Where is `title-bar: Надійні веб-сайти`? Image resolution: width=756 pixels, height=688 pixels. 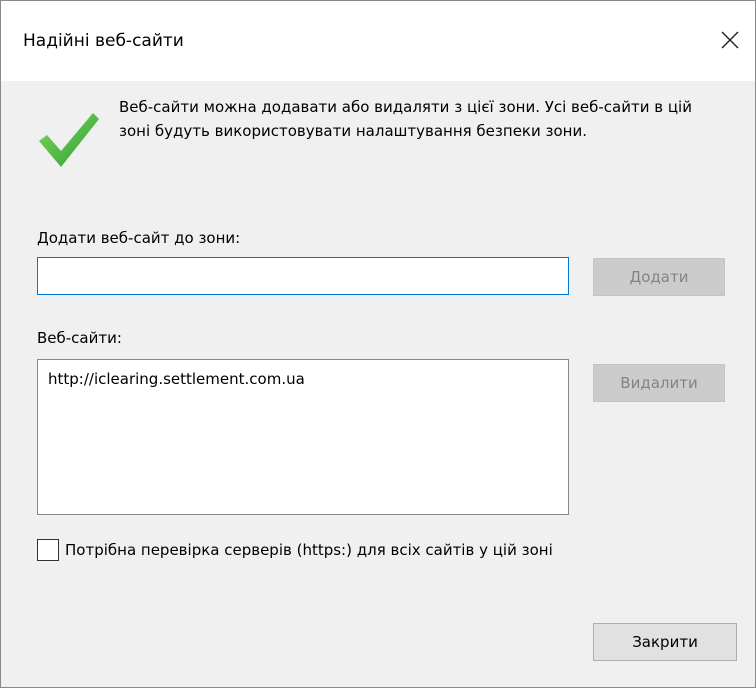 title-bar: Надійні веб-сайти is located at coordinates (378, 41).